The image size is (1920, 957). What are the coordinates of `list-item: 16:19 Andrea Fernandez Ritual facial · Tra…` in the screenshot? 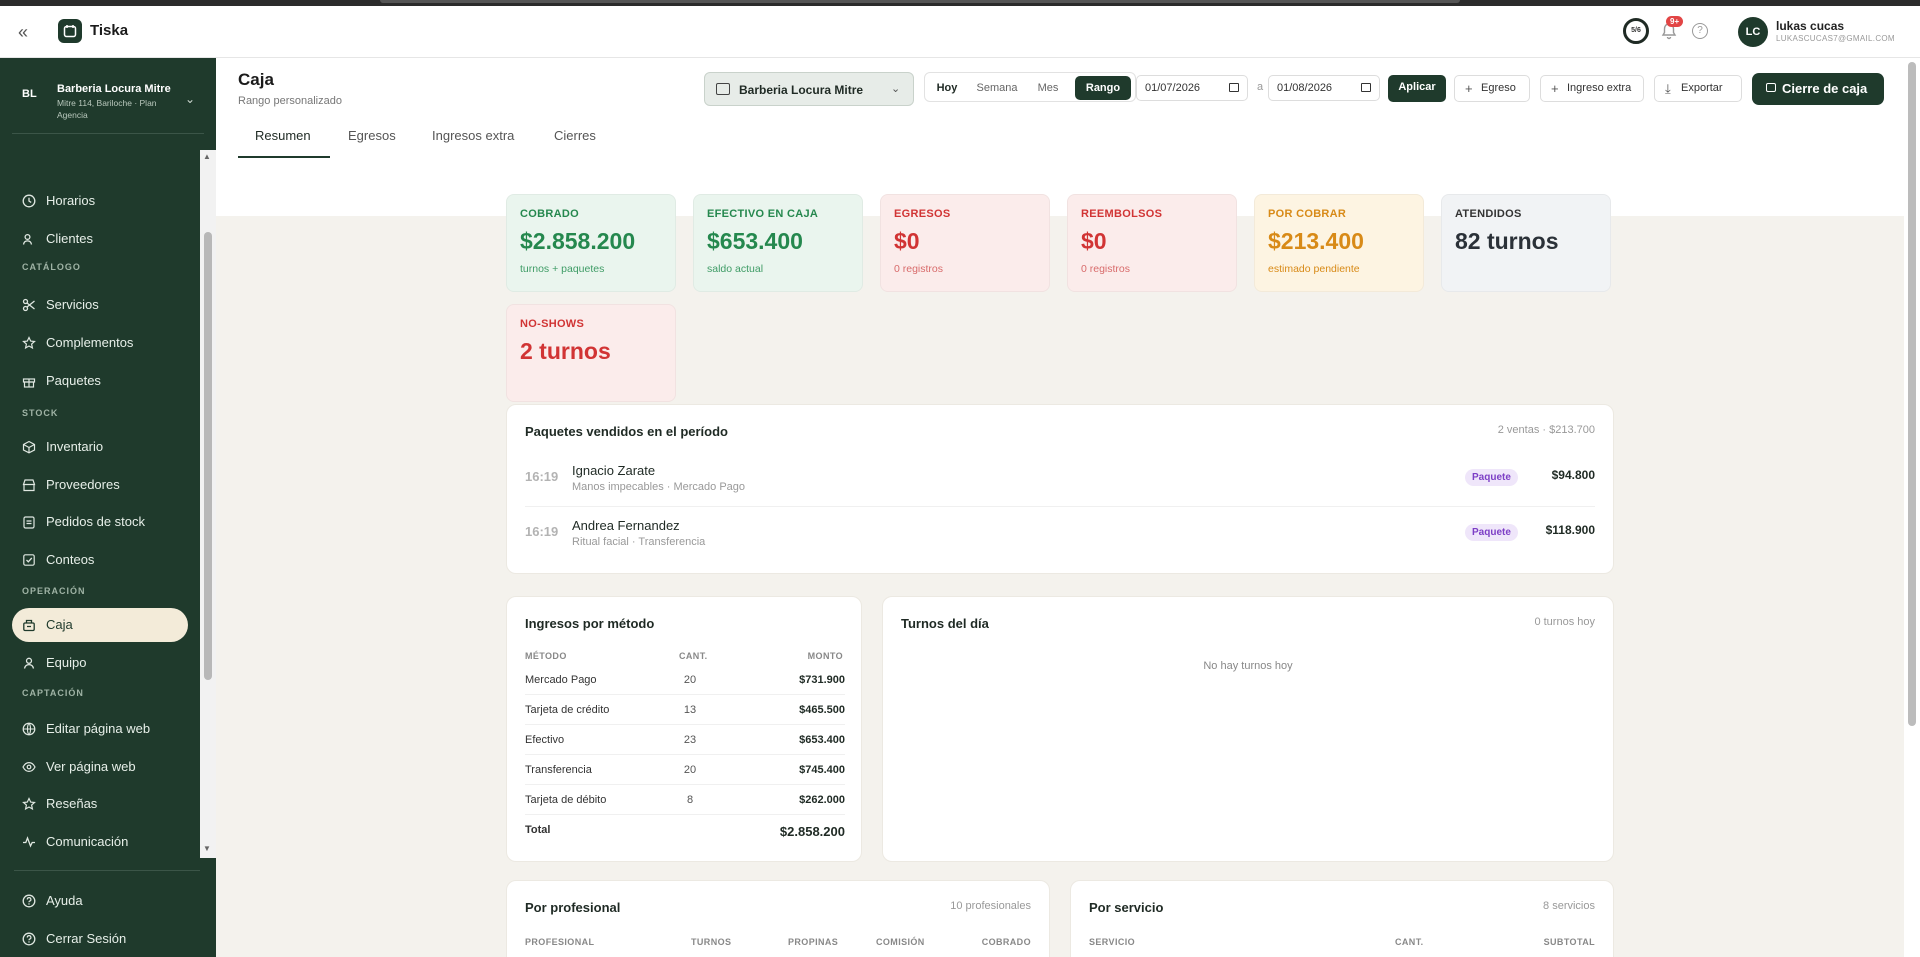 It's located at (1060, 536).